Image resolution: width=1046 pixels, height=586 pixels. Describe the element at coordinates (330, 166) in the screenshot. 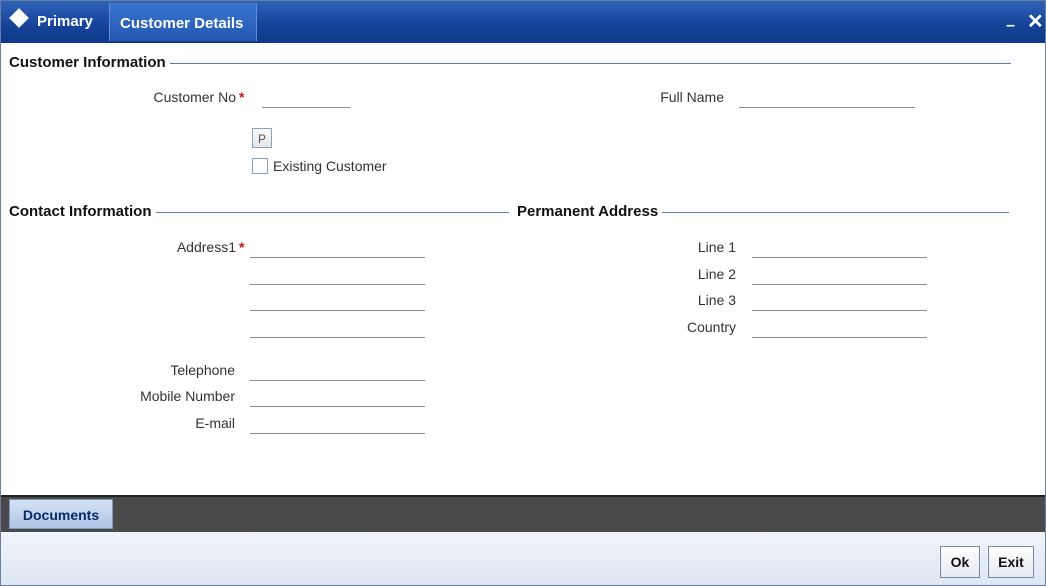

I see `existing-customer-label: Existing Customer` at that location.